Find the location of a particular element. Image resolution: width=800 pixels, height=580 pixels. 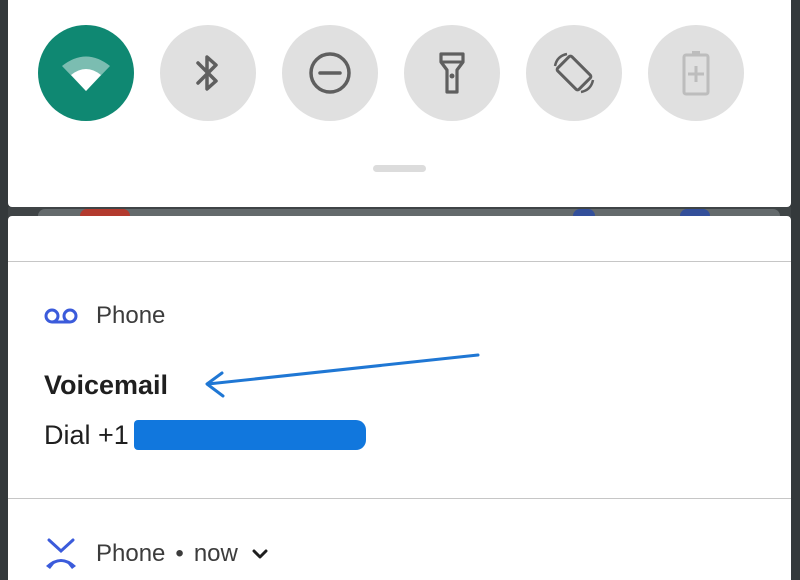

wifi-tile is located at coordinates (86, 73).